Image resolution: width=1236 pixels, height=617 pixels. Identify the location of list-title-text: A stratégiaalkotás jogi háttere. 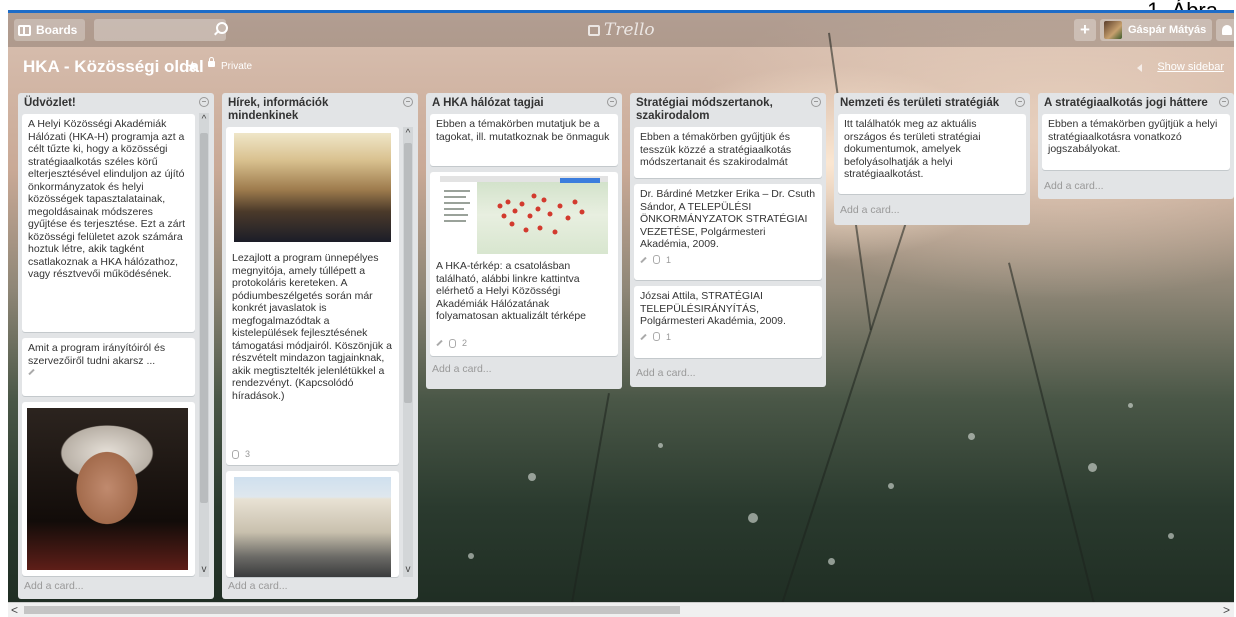
(1126, 103).